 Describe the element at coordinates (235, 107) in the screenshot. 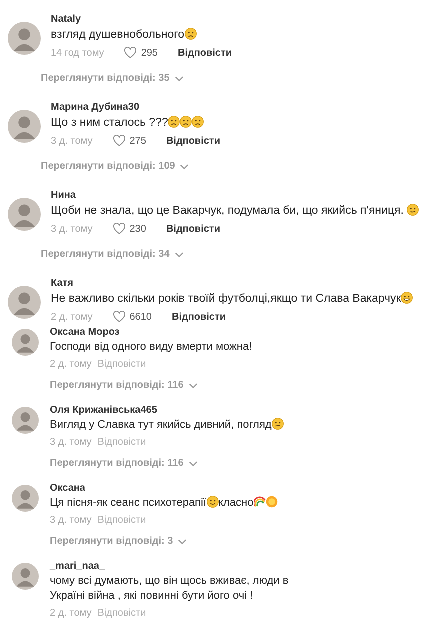

I see `username: Марина Дубина30` at that location.